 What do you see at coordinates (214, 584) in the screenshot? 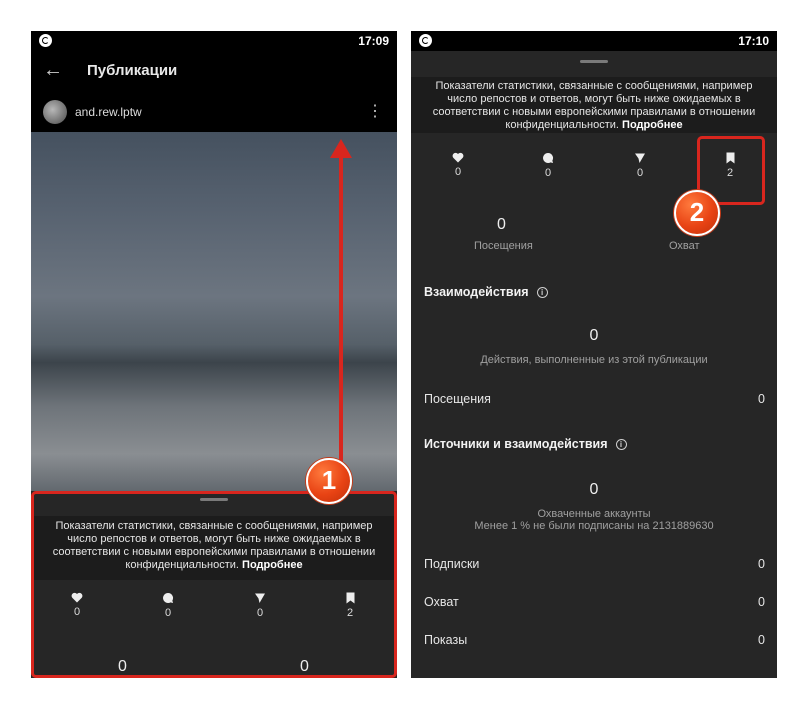
I see `highlight-box-sheet` at bounding box center [214, 584].